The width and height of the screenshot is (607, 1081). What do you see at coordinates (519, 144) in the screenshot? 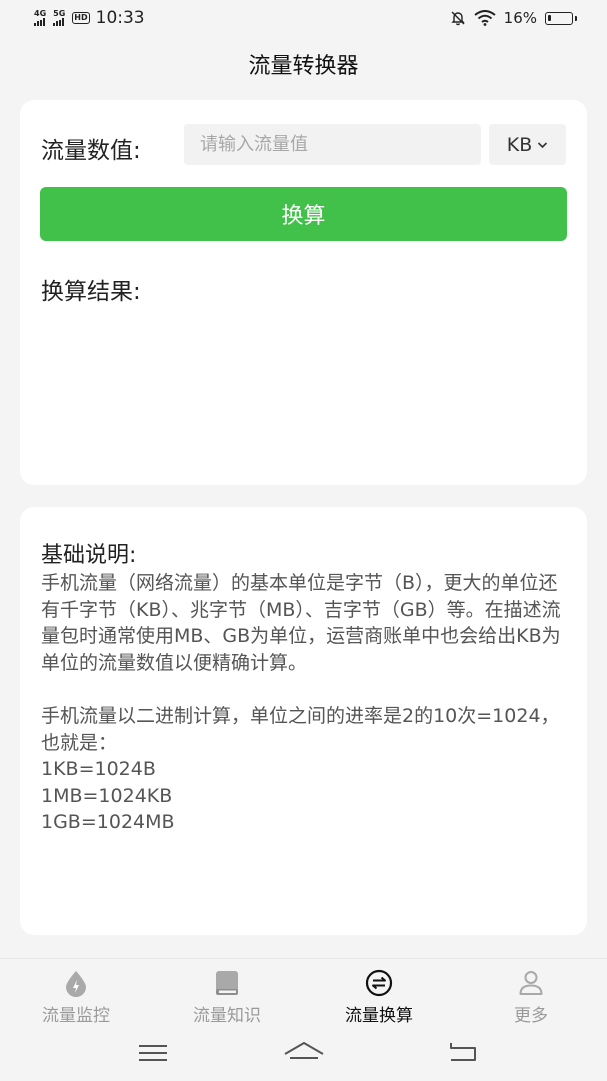
I see `unit-selected: KB` at bounding box center [519, 144].